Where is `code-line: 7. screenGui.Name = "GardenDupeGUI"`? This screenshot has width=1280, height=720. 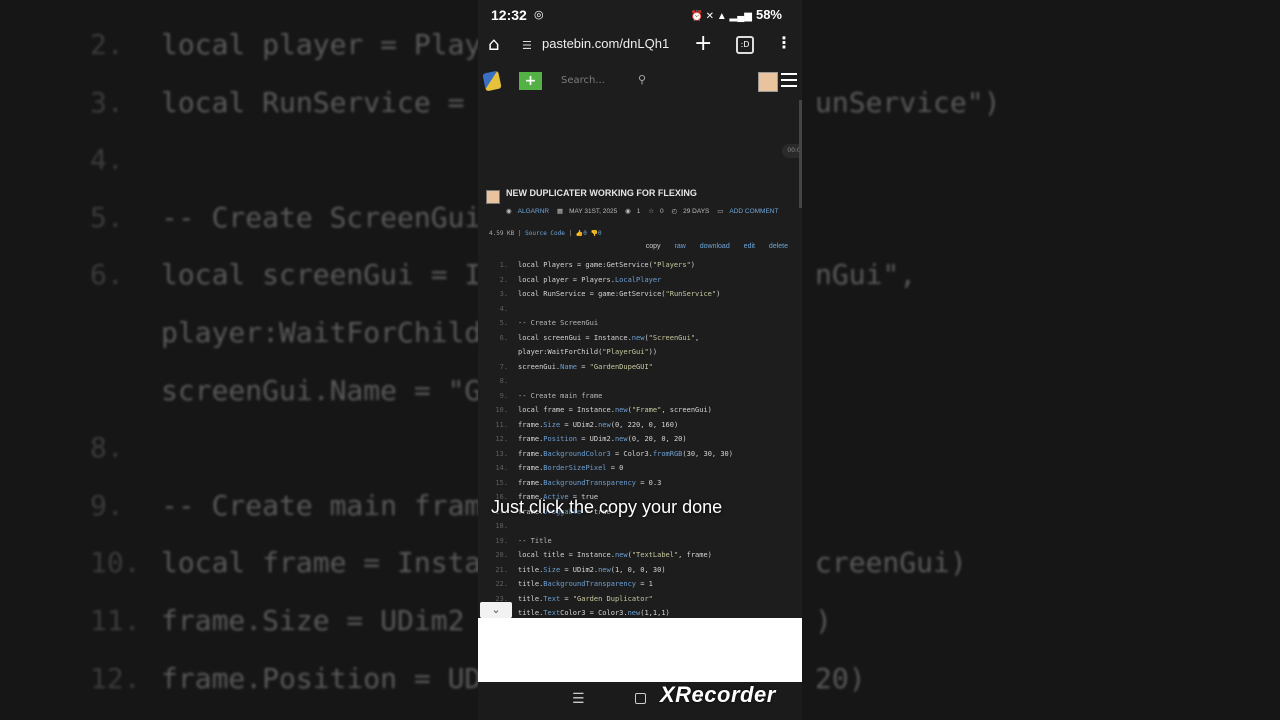 code-line: 7. screenGui.Name = "GardenDupeGUI" is located at coordinates (639, 367).